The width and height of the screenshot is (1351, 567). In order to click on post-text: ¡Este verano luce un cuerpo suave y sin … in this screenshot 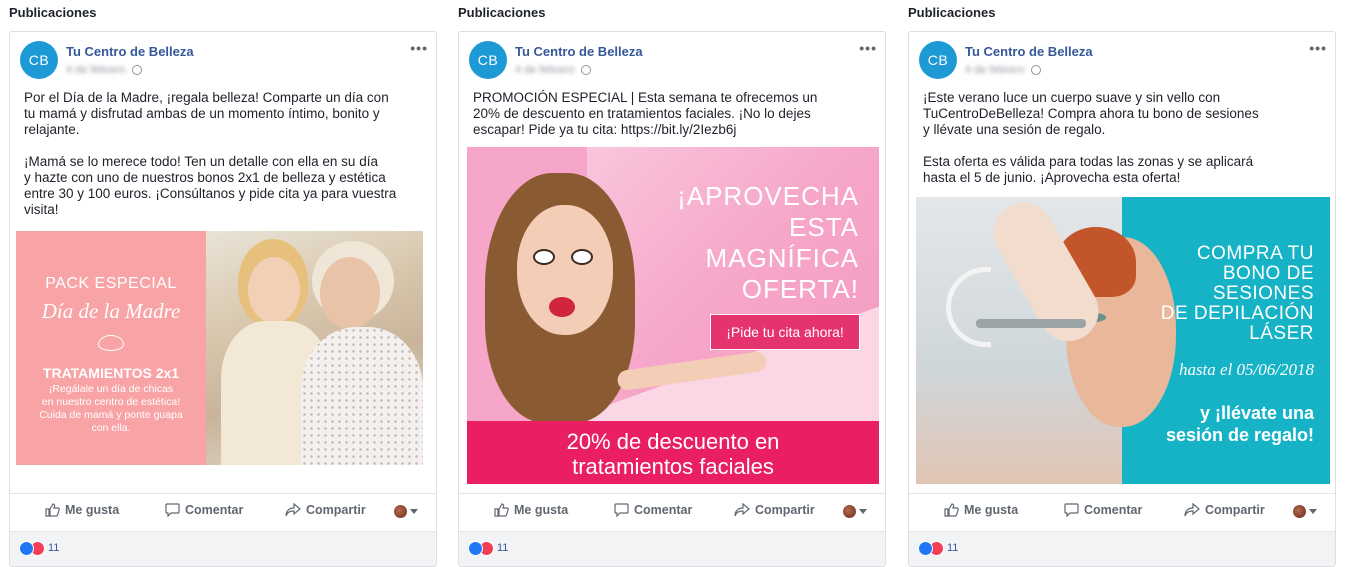, I will do `click(1091, 137)`.